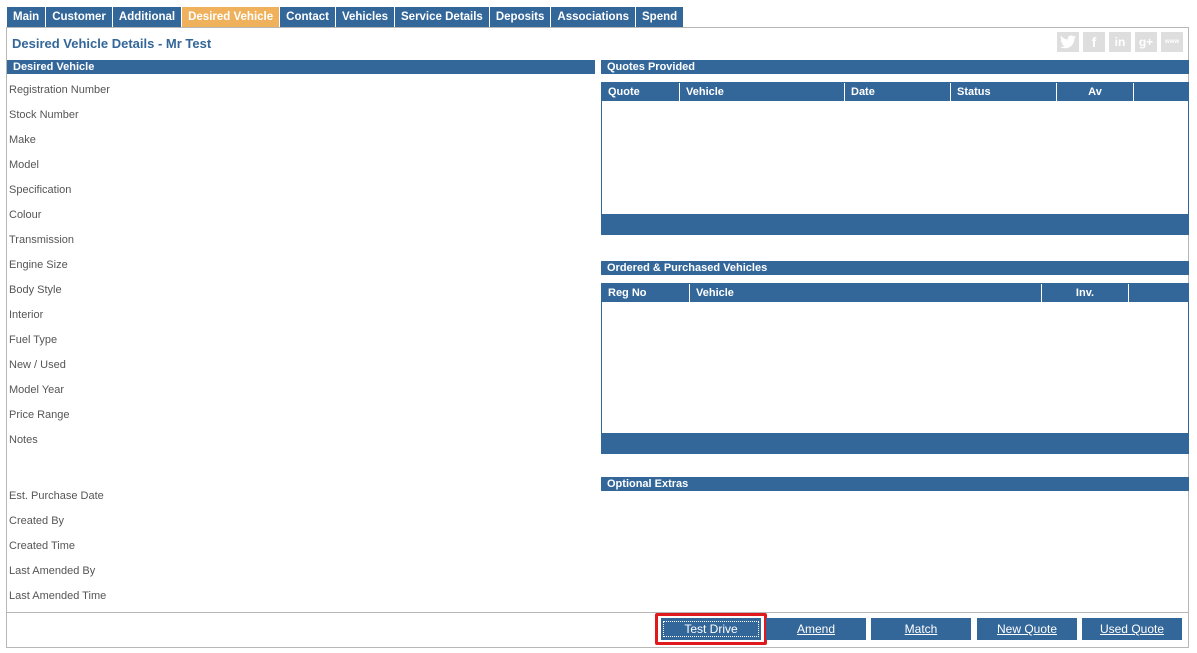  I want to click on field-est-purchase-date: Est. Purchase Date, so click(56, 496).